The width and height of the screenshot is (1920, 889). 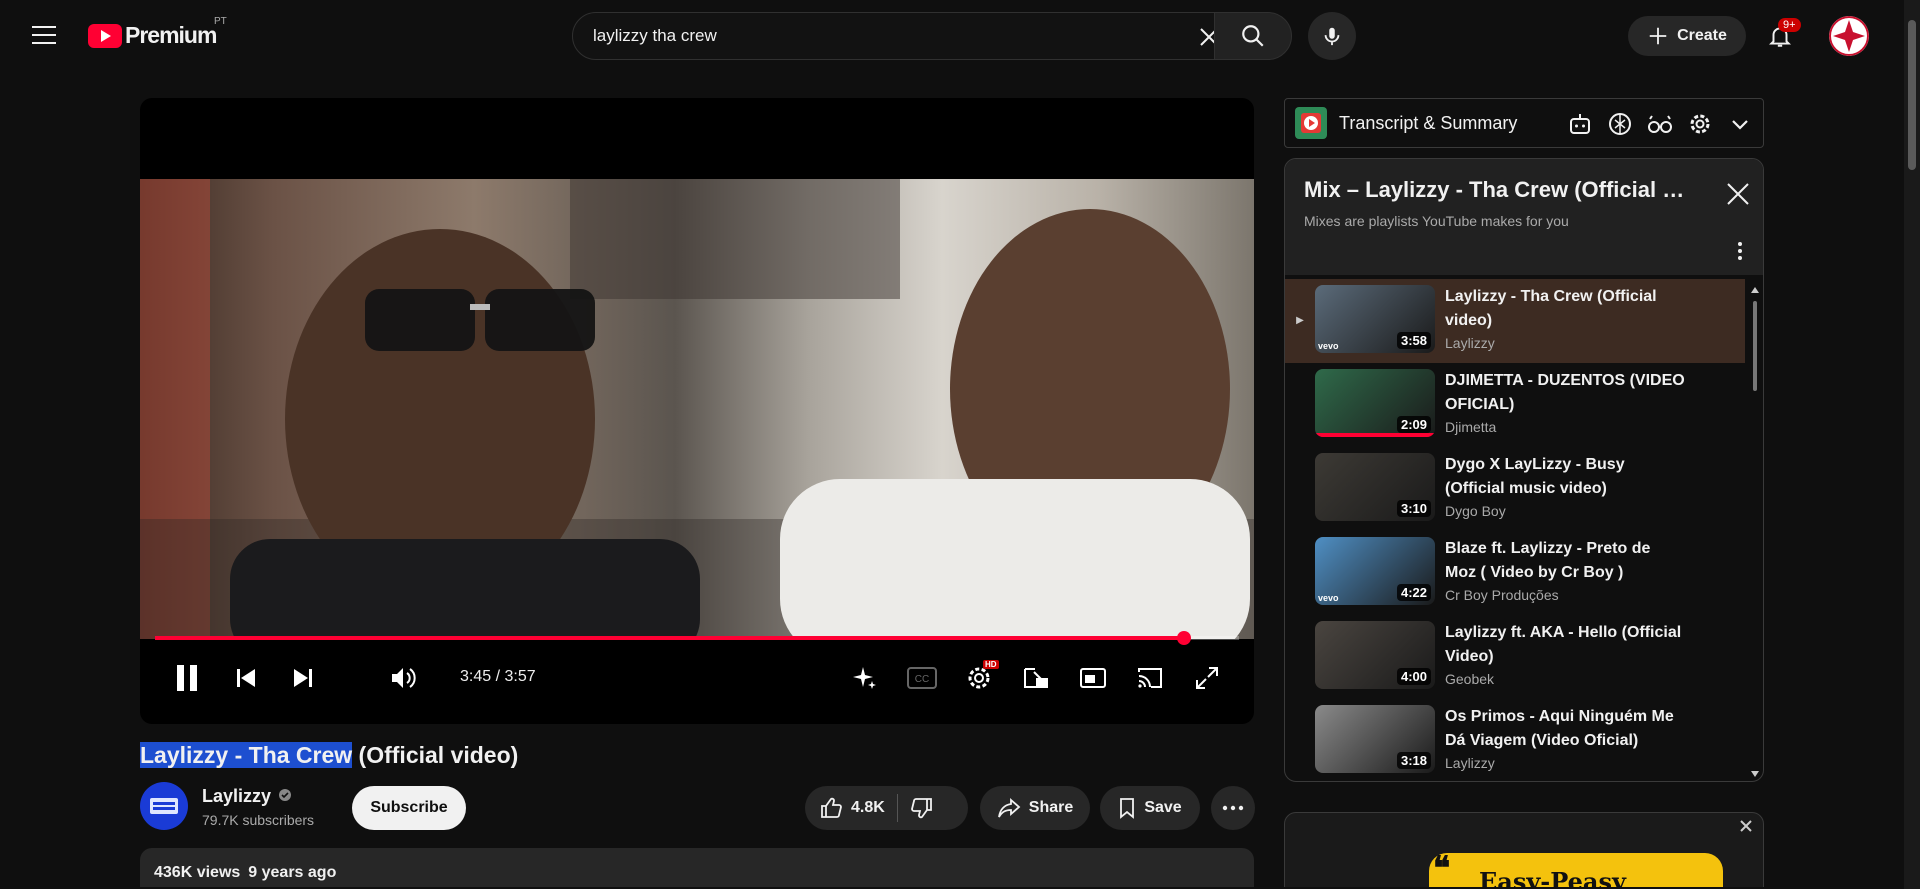 What do you see at coordinates (1375, 739) in the screenshot?
I see `playlist-item-thumbnail: 3:18` at bounding box center [1375, 739].